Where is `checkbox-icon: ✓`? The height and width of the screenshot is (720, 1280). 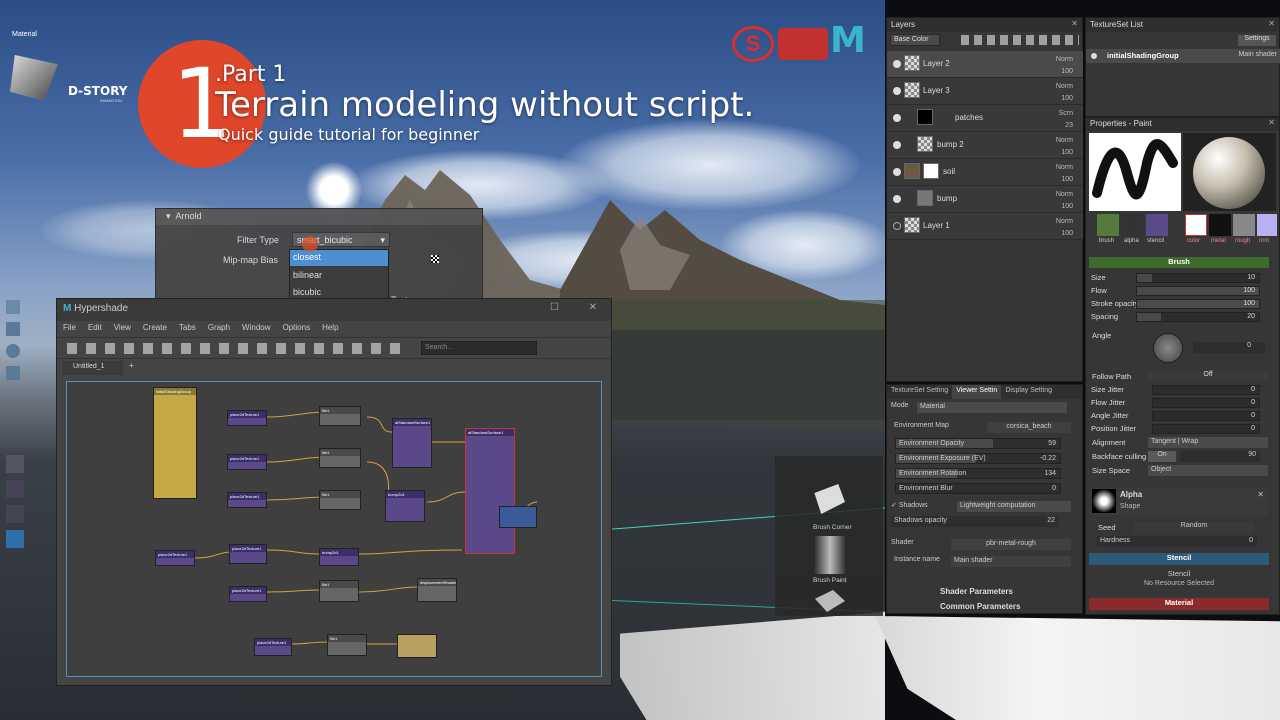
checkbox-icon: ✓ is located at coordinates (894, 505).